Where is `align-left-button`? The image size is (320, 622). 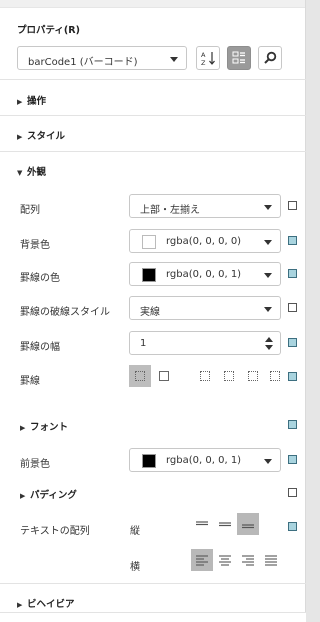 align-left-button is located at coordinates (202, 560).